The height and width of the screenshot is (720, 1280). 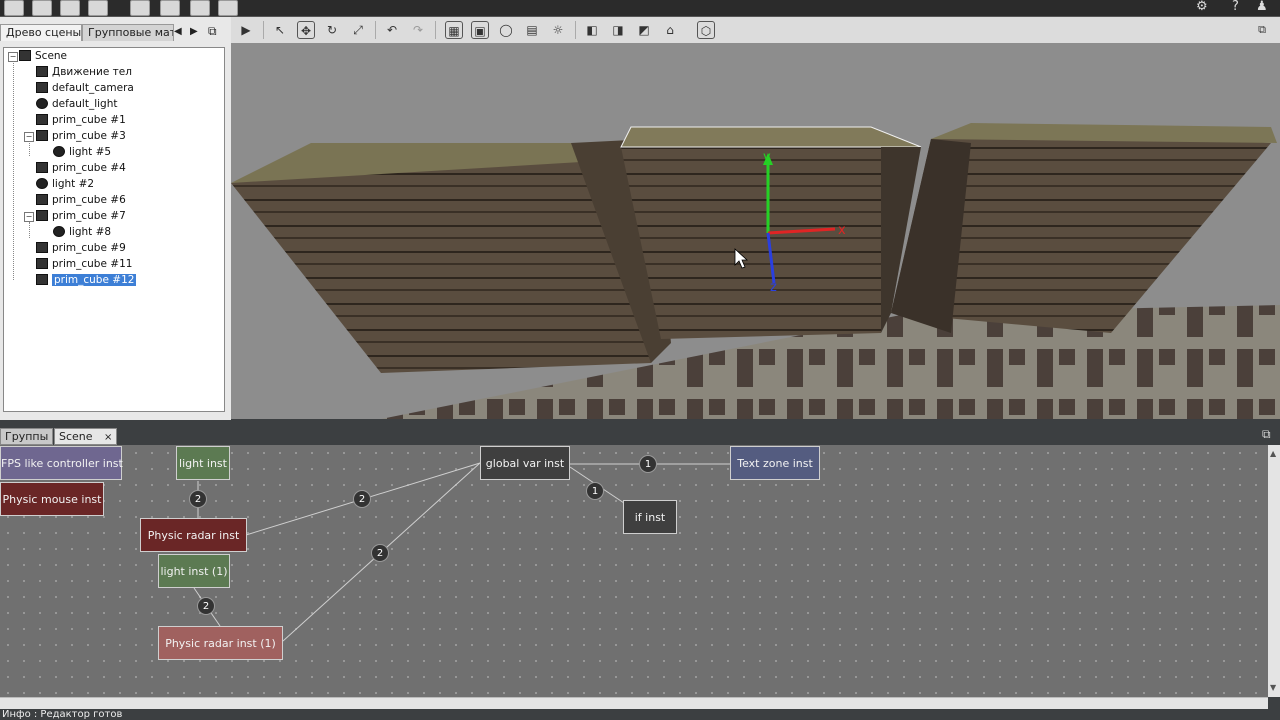 I want to click on status-bar: Инфо : Редактор готов, so click(x=640, y=714).